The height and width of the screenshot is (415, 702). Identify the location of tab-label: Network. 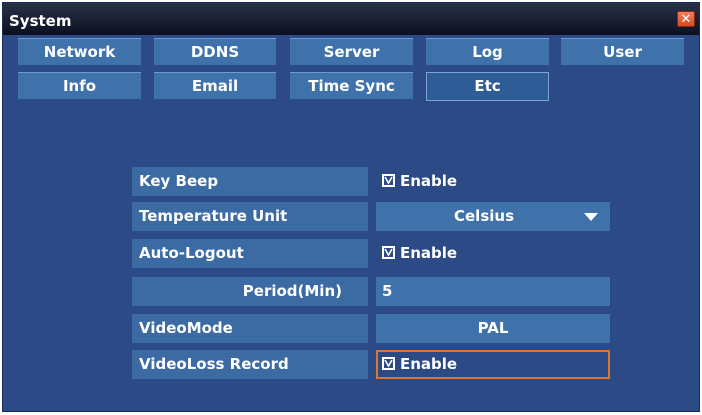
(79, 52).